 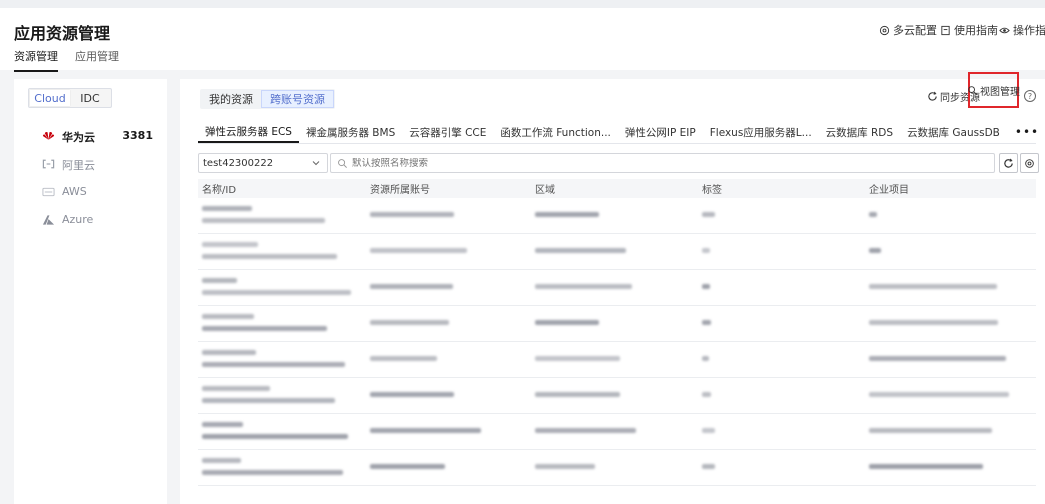 What do you see at coordinates (915, 30) in the screenshot?
I see `multi-cloud-config-label: 多云配置` at bounding box center [915, 30].